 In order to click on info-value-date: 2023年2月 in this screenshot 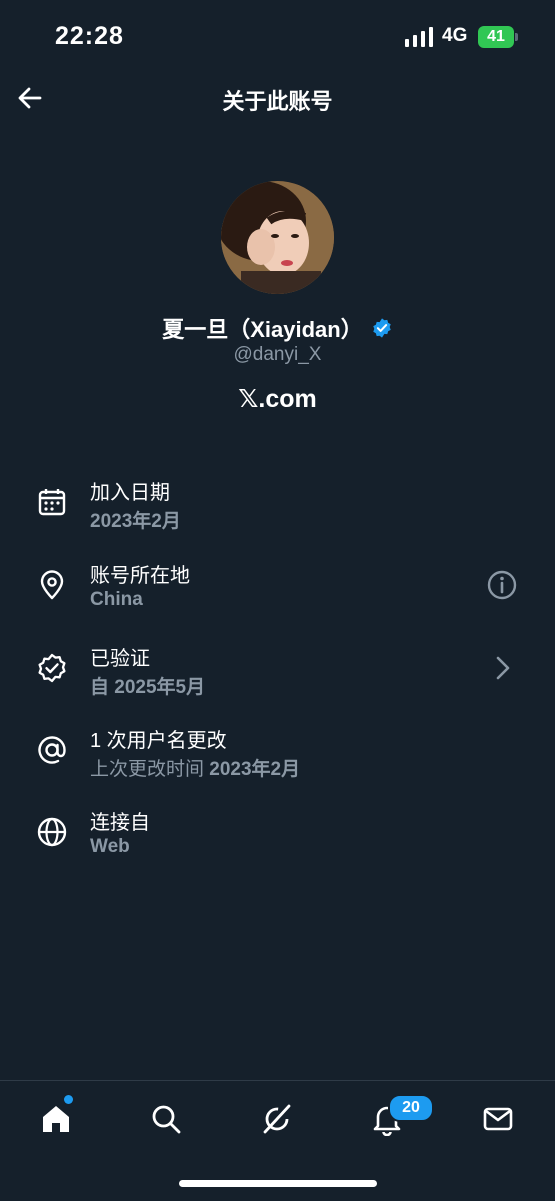, I will do `click(255, 769)`.